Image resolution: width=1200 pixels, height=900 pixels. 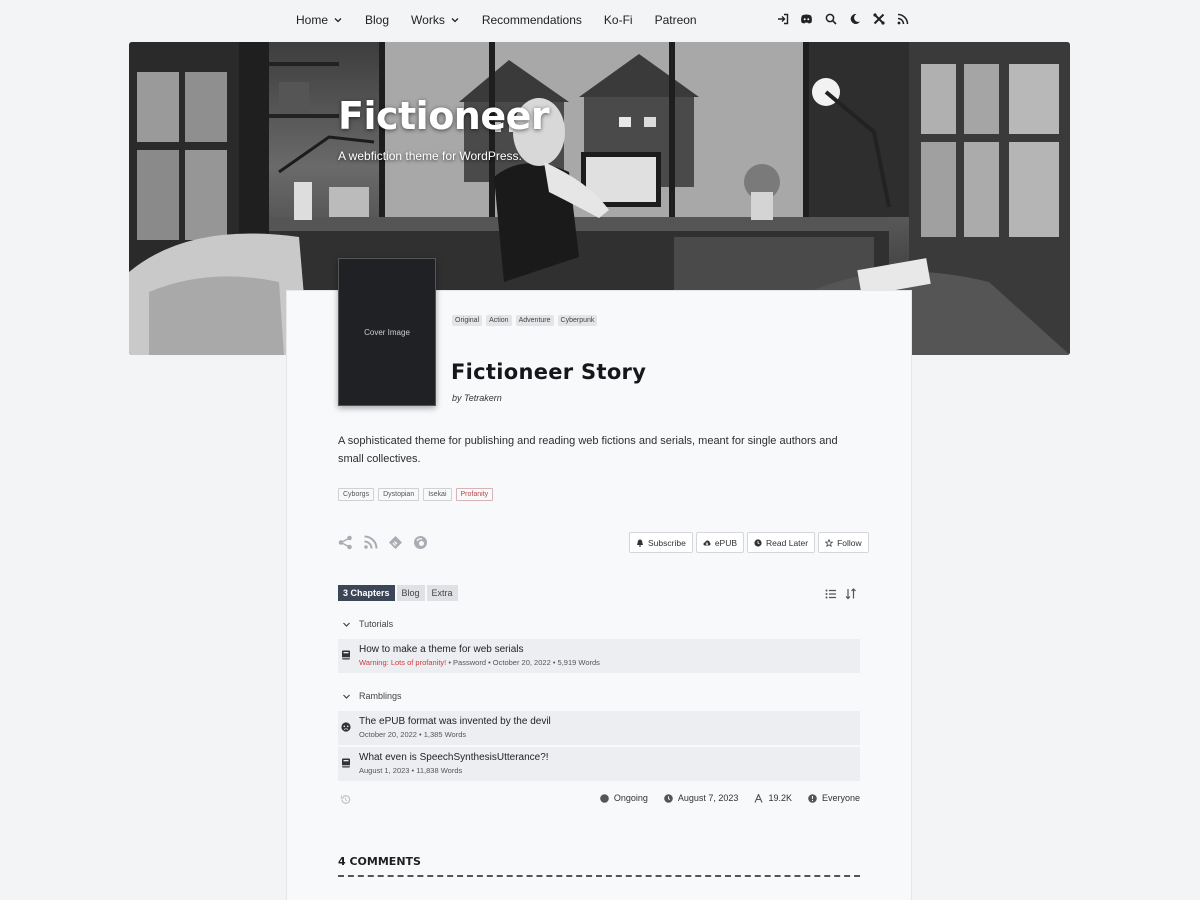 I want to click on content-tags: Cyborgs Dystopian Isekai Profanity, so click(x=416, y=494).